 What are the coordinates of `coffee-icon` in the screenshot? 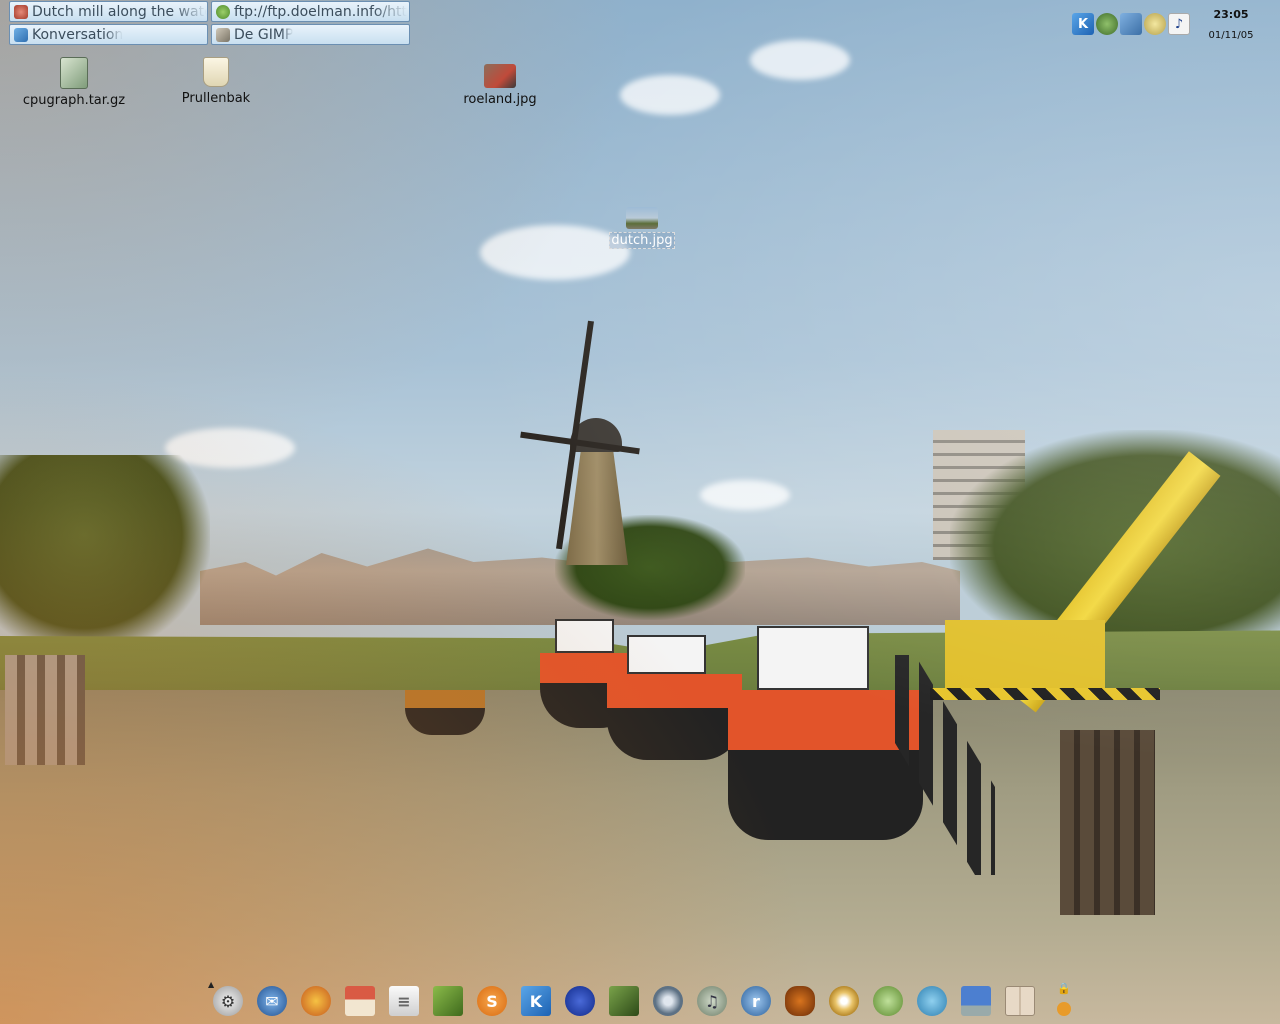 It's located at (800, 1001).